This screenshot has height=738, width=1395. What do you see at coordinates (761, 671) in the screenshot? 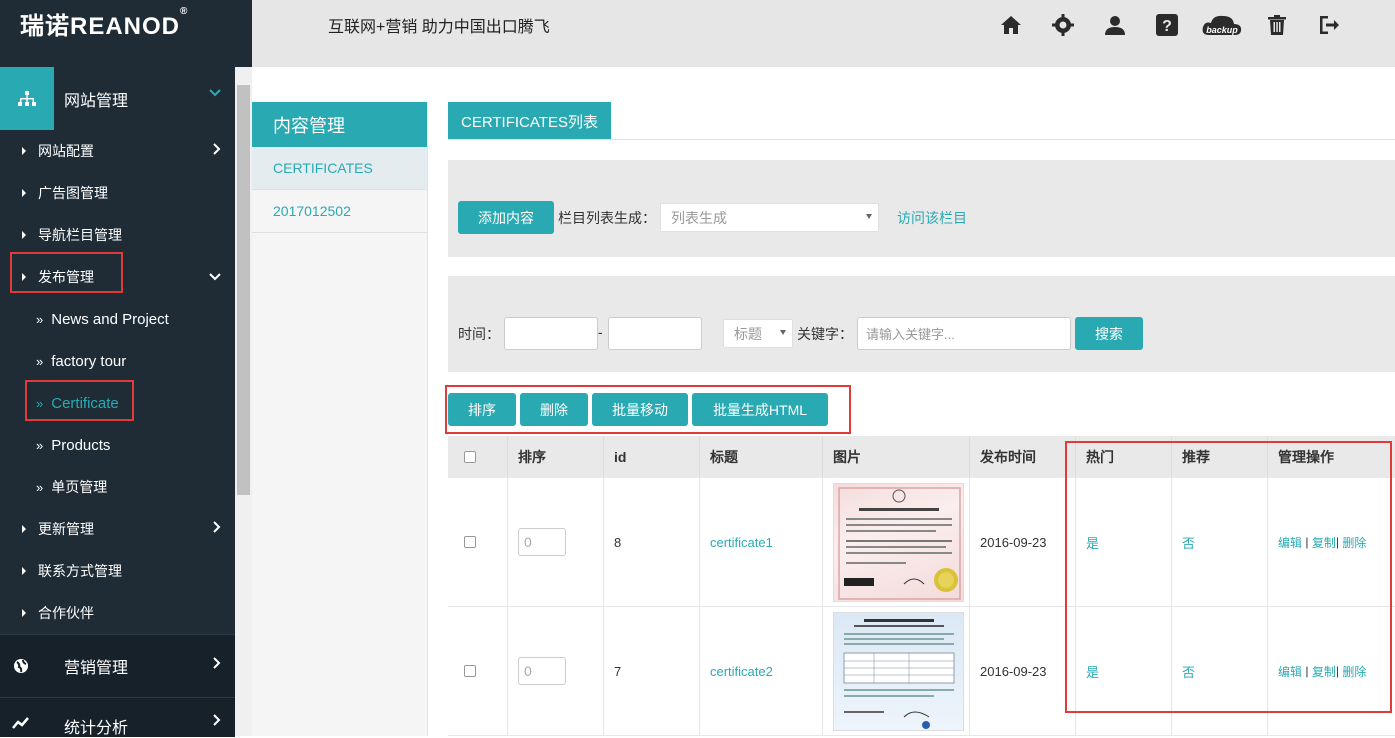
I see `title-link: certificate2` at bounding box center [761, 671].